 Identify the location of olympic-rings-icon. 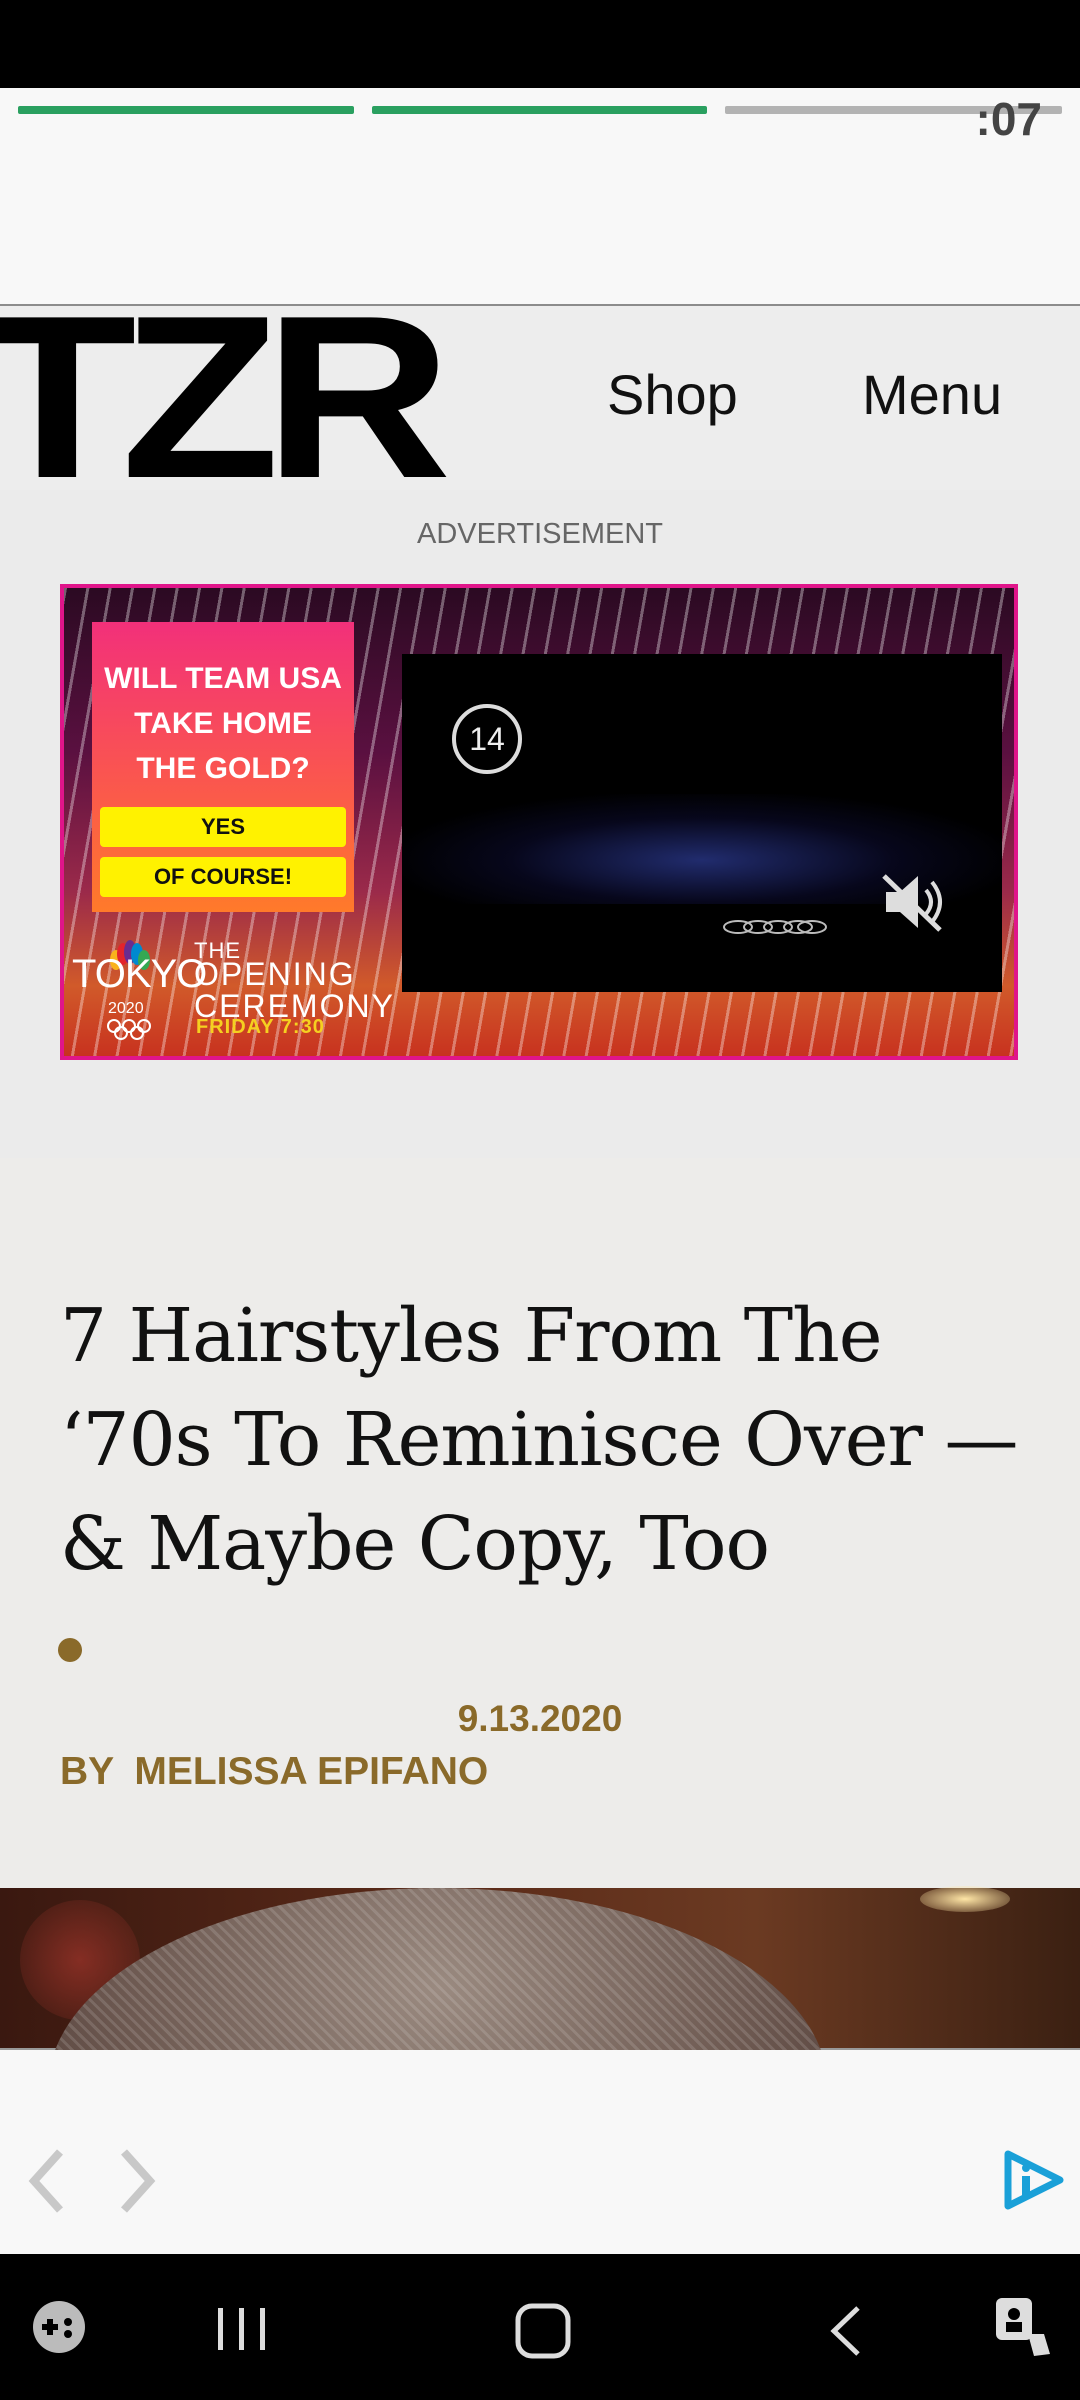
(129, 1029).